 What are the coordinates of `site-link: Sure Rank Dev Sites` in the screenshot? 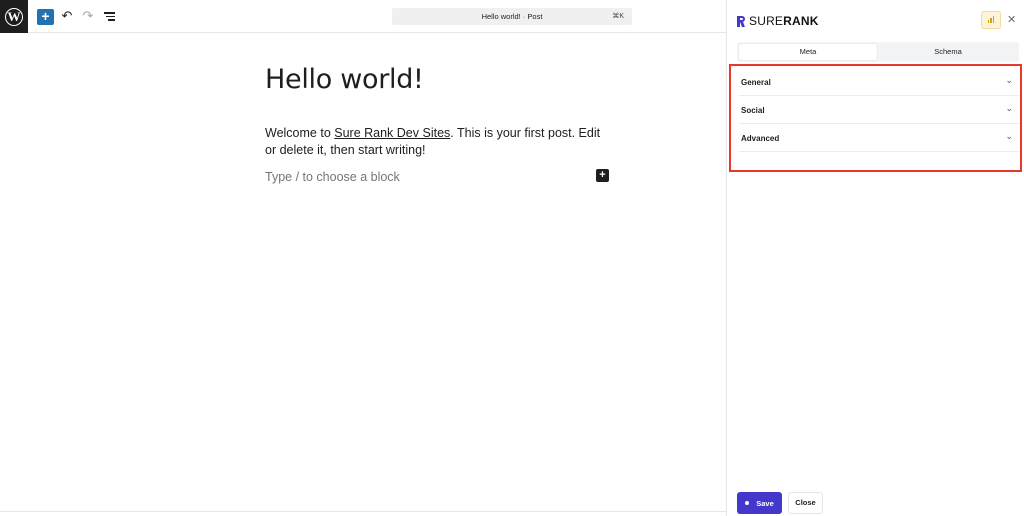 It's located at (392, 133).